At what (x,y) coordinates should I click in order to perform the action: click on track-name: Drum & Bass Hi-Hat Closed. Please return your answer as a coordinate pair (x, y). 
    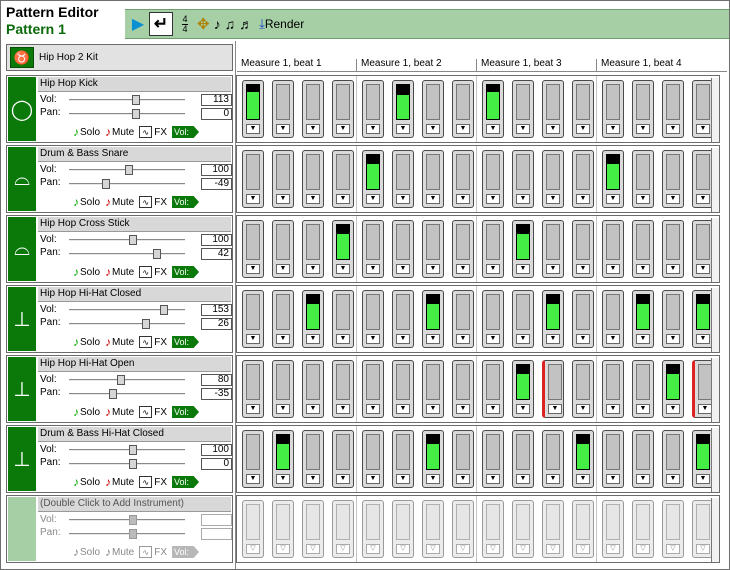
    Looking at the image, I should click on (134, 434).